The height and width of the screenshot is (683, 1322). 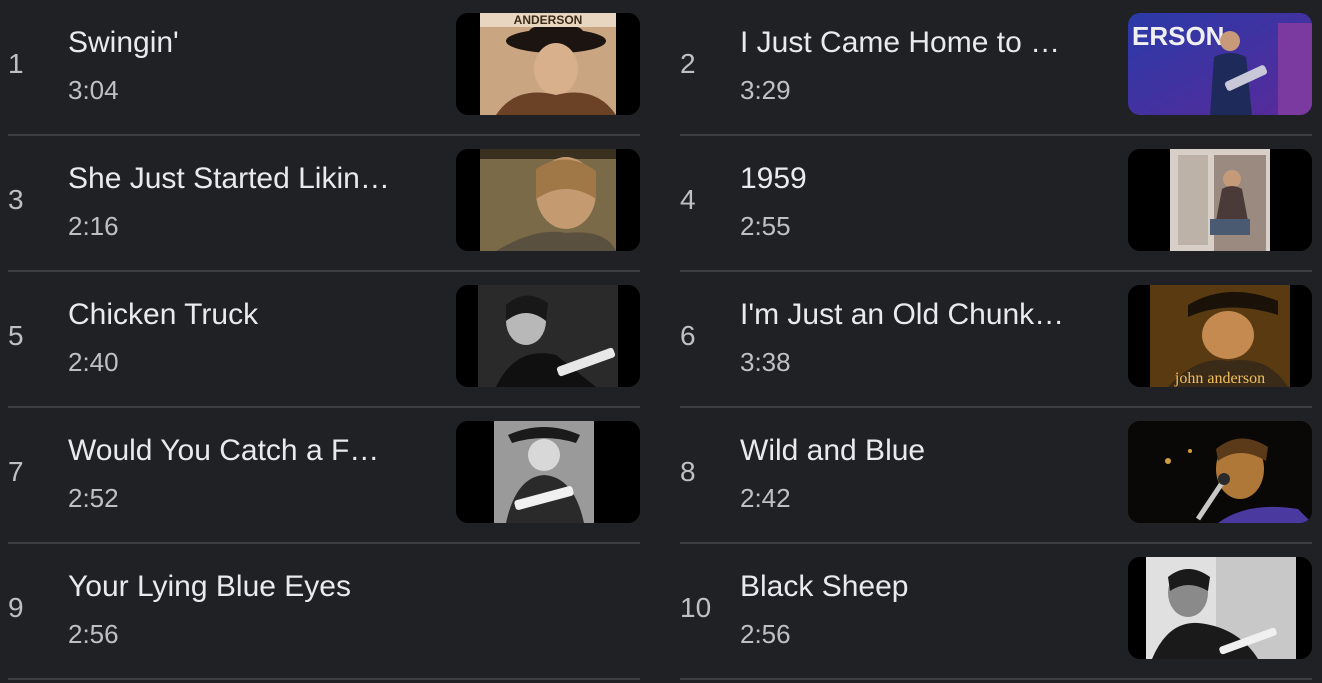 What do you see at coordinates (1178, 36) in the screenshot?
I see `banner-lettering: ERSON` at bounding box center [1178, 36].